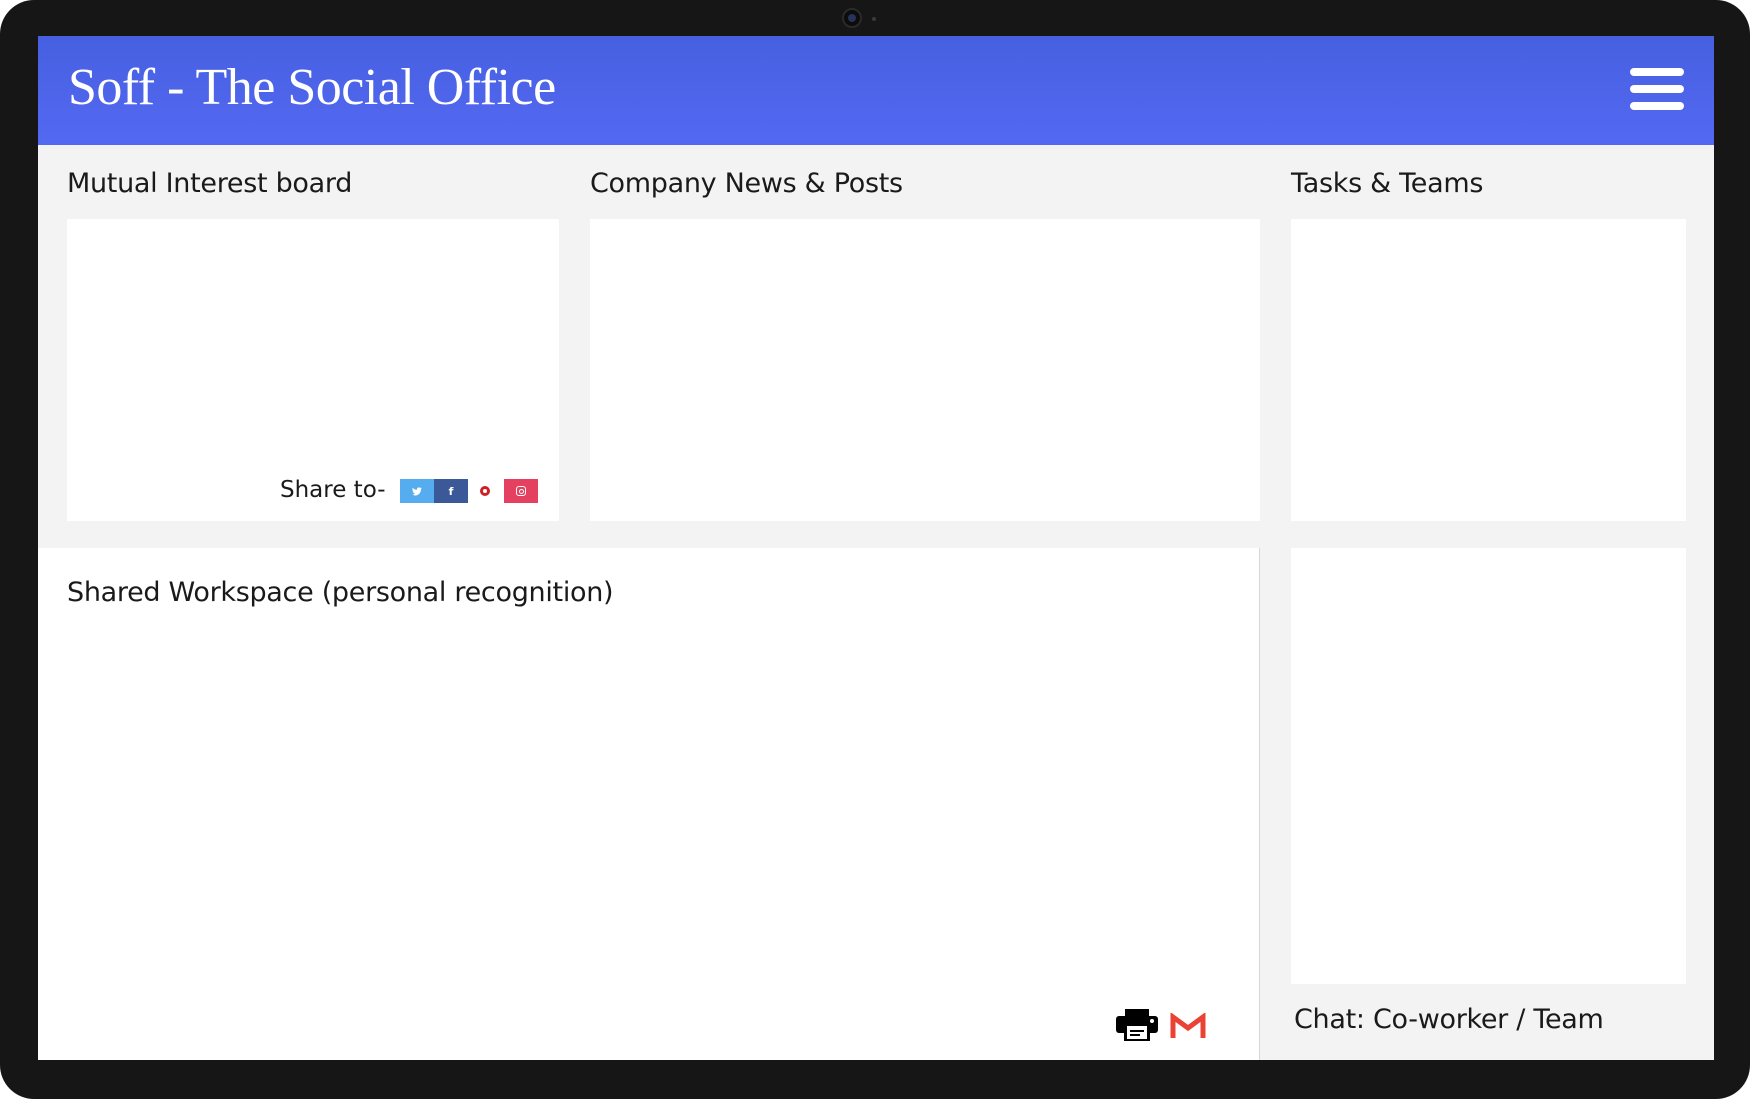 The height and width of the screenshot is (1099, 1750). Describe the element at coordinates (1188, 1025) in the screenshot. I see `gmail-icon` at that location.